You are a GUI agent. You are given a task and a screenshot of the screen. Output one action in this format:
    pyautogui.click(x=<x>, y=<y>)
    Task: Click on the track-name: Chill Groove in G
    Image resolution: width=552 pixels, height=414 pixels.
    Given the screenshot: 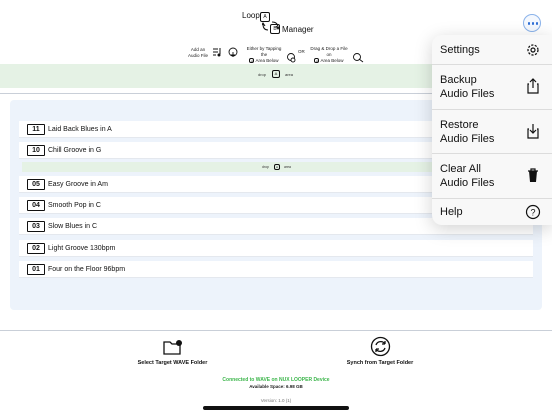 What is the action you would take?
    pyautogui.click(x=75, y=150)
    